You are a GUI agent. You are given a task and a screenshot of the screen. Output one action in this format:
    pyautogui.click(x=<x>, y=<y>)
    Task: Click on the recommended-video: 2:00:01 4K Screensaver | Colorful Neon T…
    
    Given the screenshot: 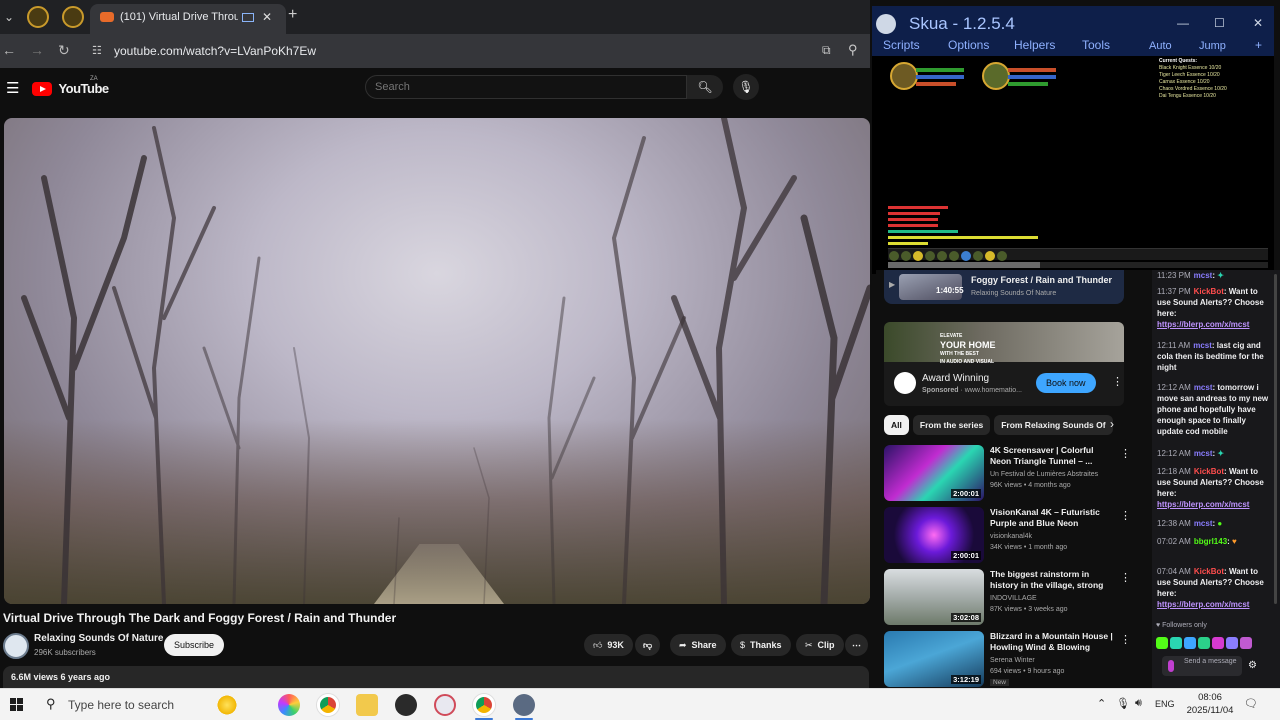 What is the action you would take?
    pyautogui.click(x=1008, y=474)
    